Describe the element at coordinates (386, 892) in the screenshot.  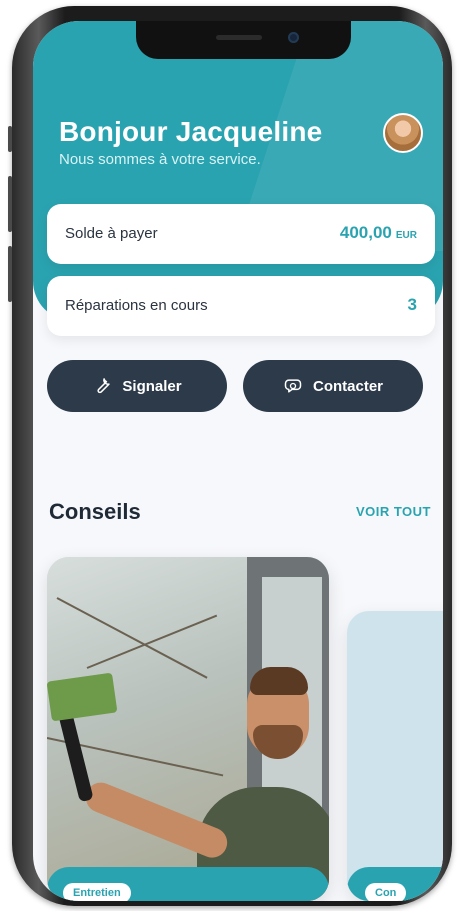
I see `tip-category-tag: Con` at that location.